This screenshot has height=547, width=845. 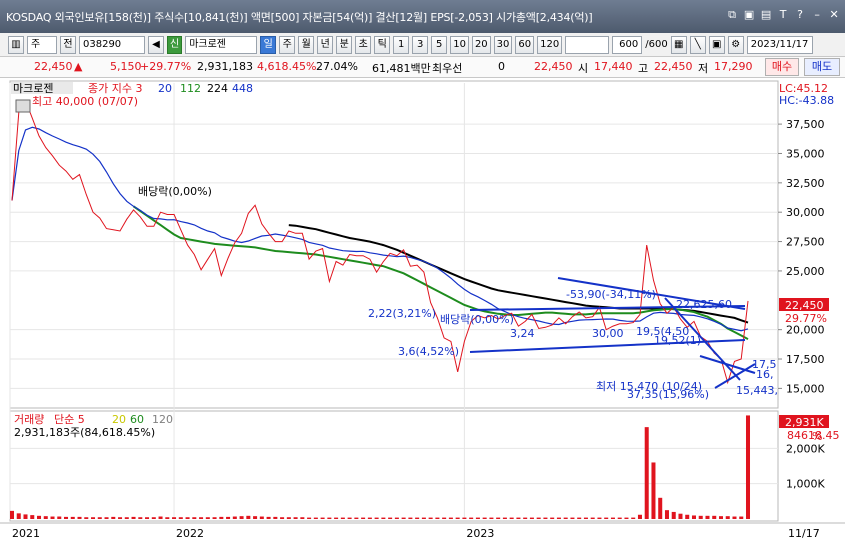 What do you see at coordinates (553, 66) in the screenshot?
I see `ask-price: 22,450` at bounding box center [553, 66].